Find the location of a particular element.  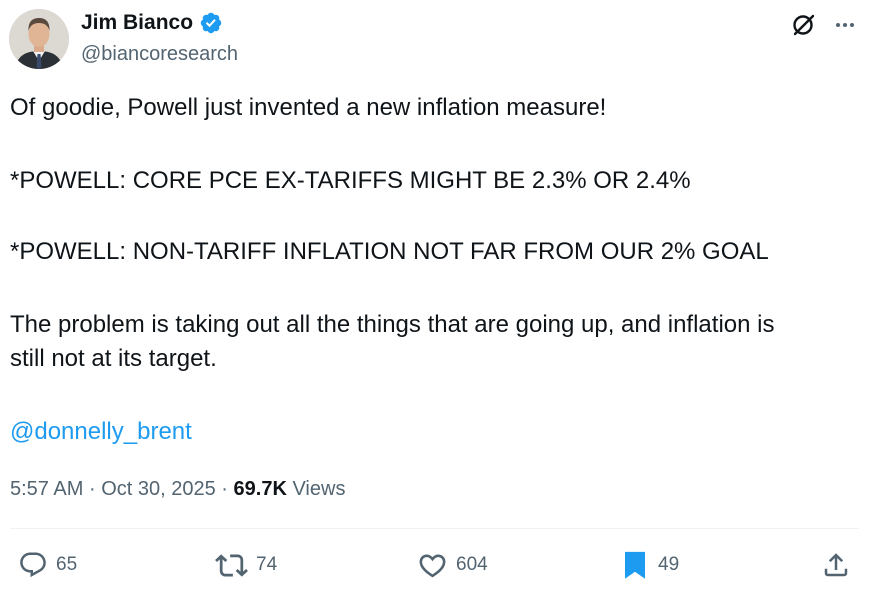

tweet-text-line: still not at its target. is located at coordinates (113, 358).